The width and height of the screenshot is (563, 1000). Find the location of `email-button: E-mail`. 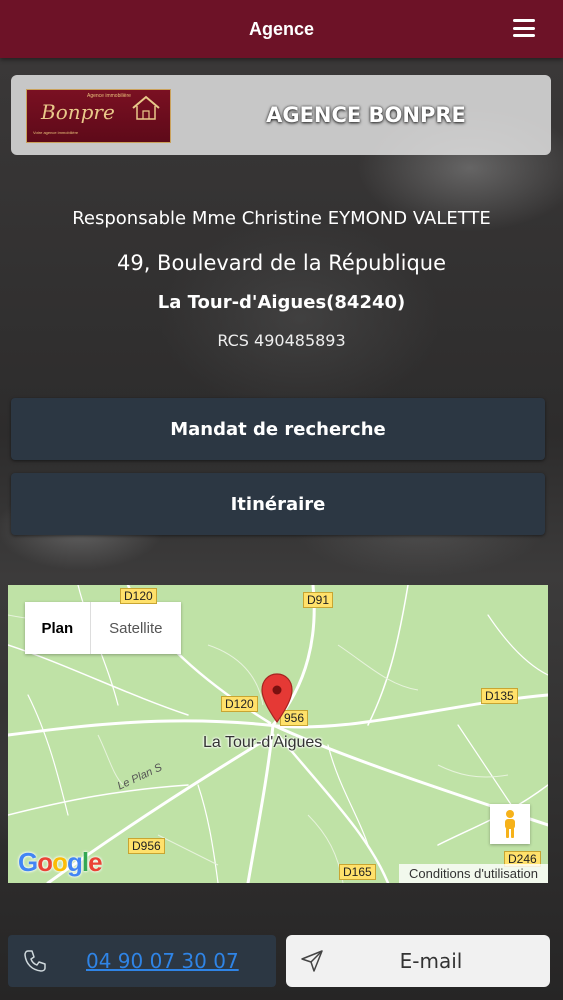

email-button: E-mail is located at coordinates (418, 961).